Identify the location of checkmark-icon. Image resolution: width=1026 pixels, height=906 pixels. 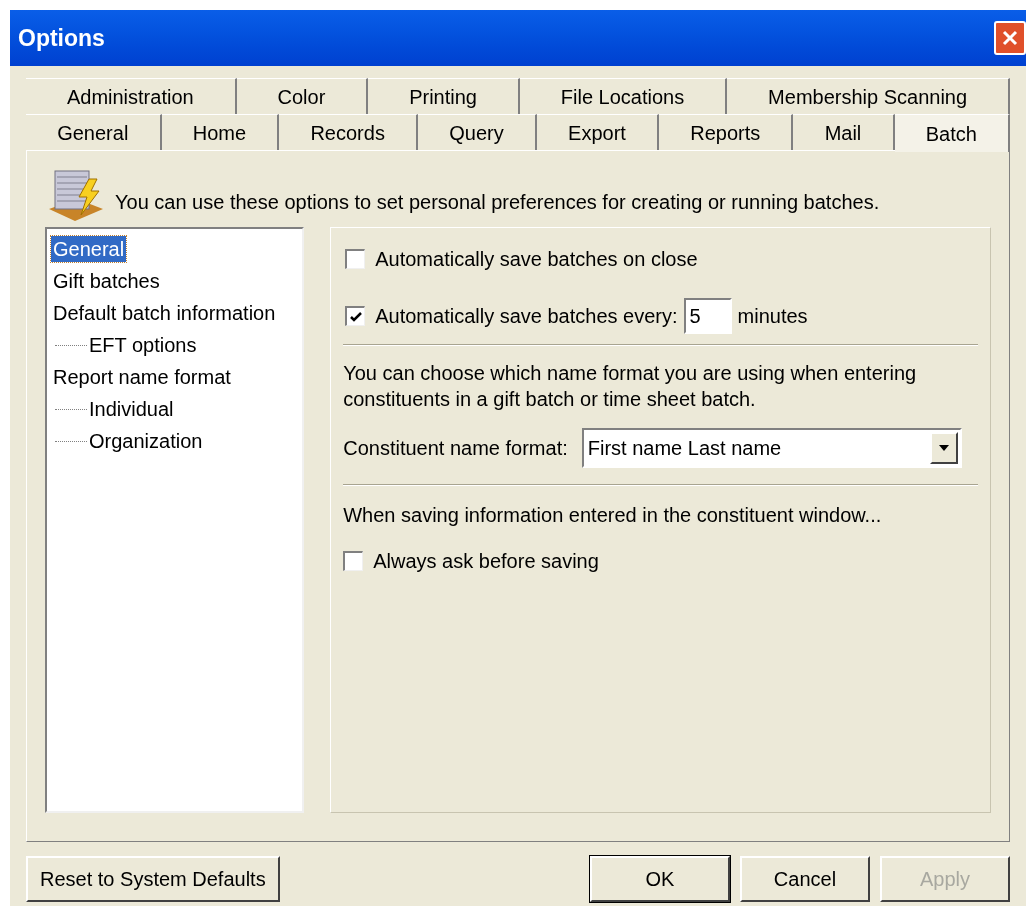
(355, 316).